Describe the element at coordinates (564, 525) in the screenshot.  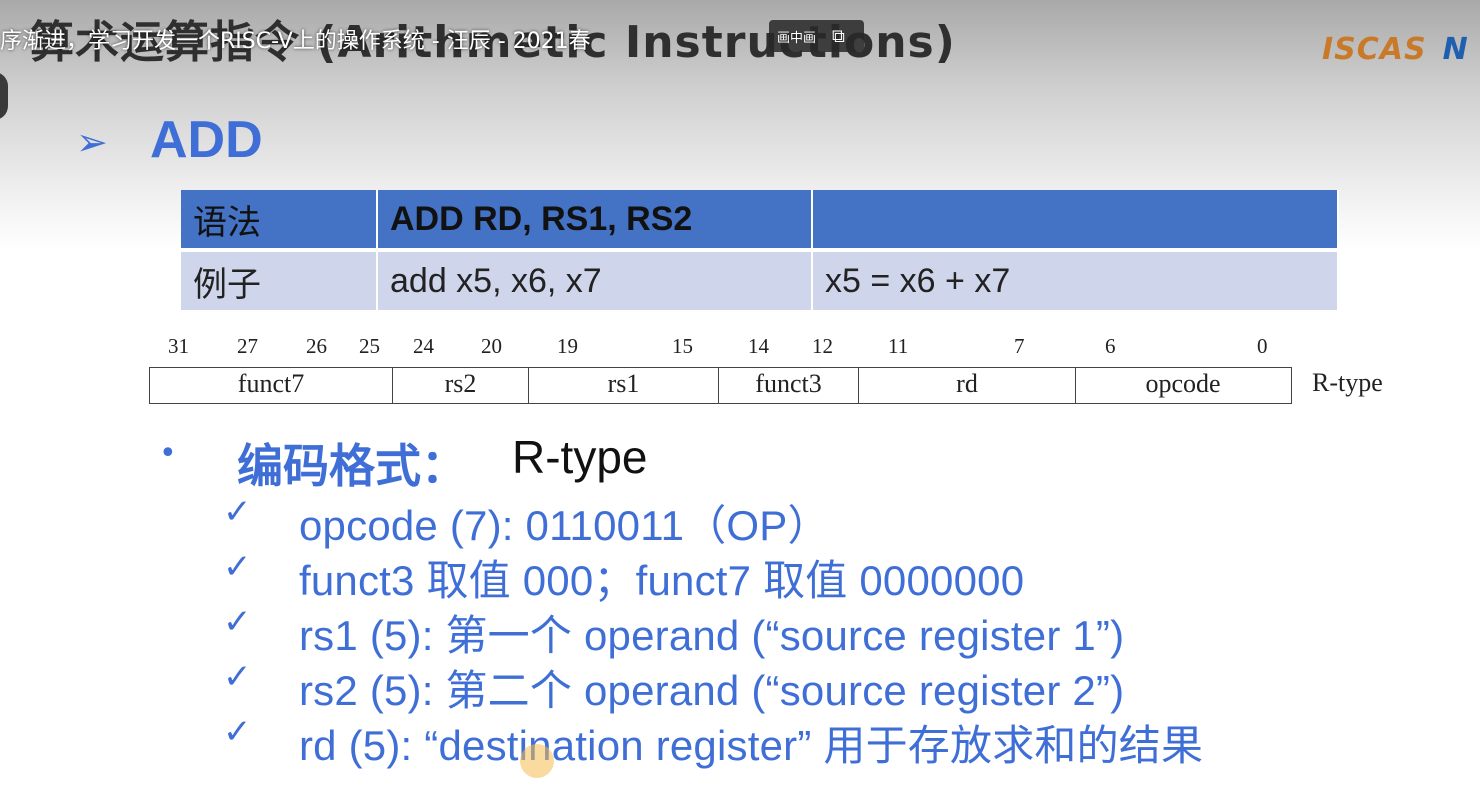
I see `bullet-point: opcode (7): 0110011（OP）` at that location.